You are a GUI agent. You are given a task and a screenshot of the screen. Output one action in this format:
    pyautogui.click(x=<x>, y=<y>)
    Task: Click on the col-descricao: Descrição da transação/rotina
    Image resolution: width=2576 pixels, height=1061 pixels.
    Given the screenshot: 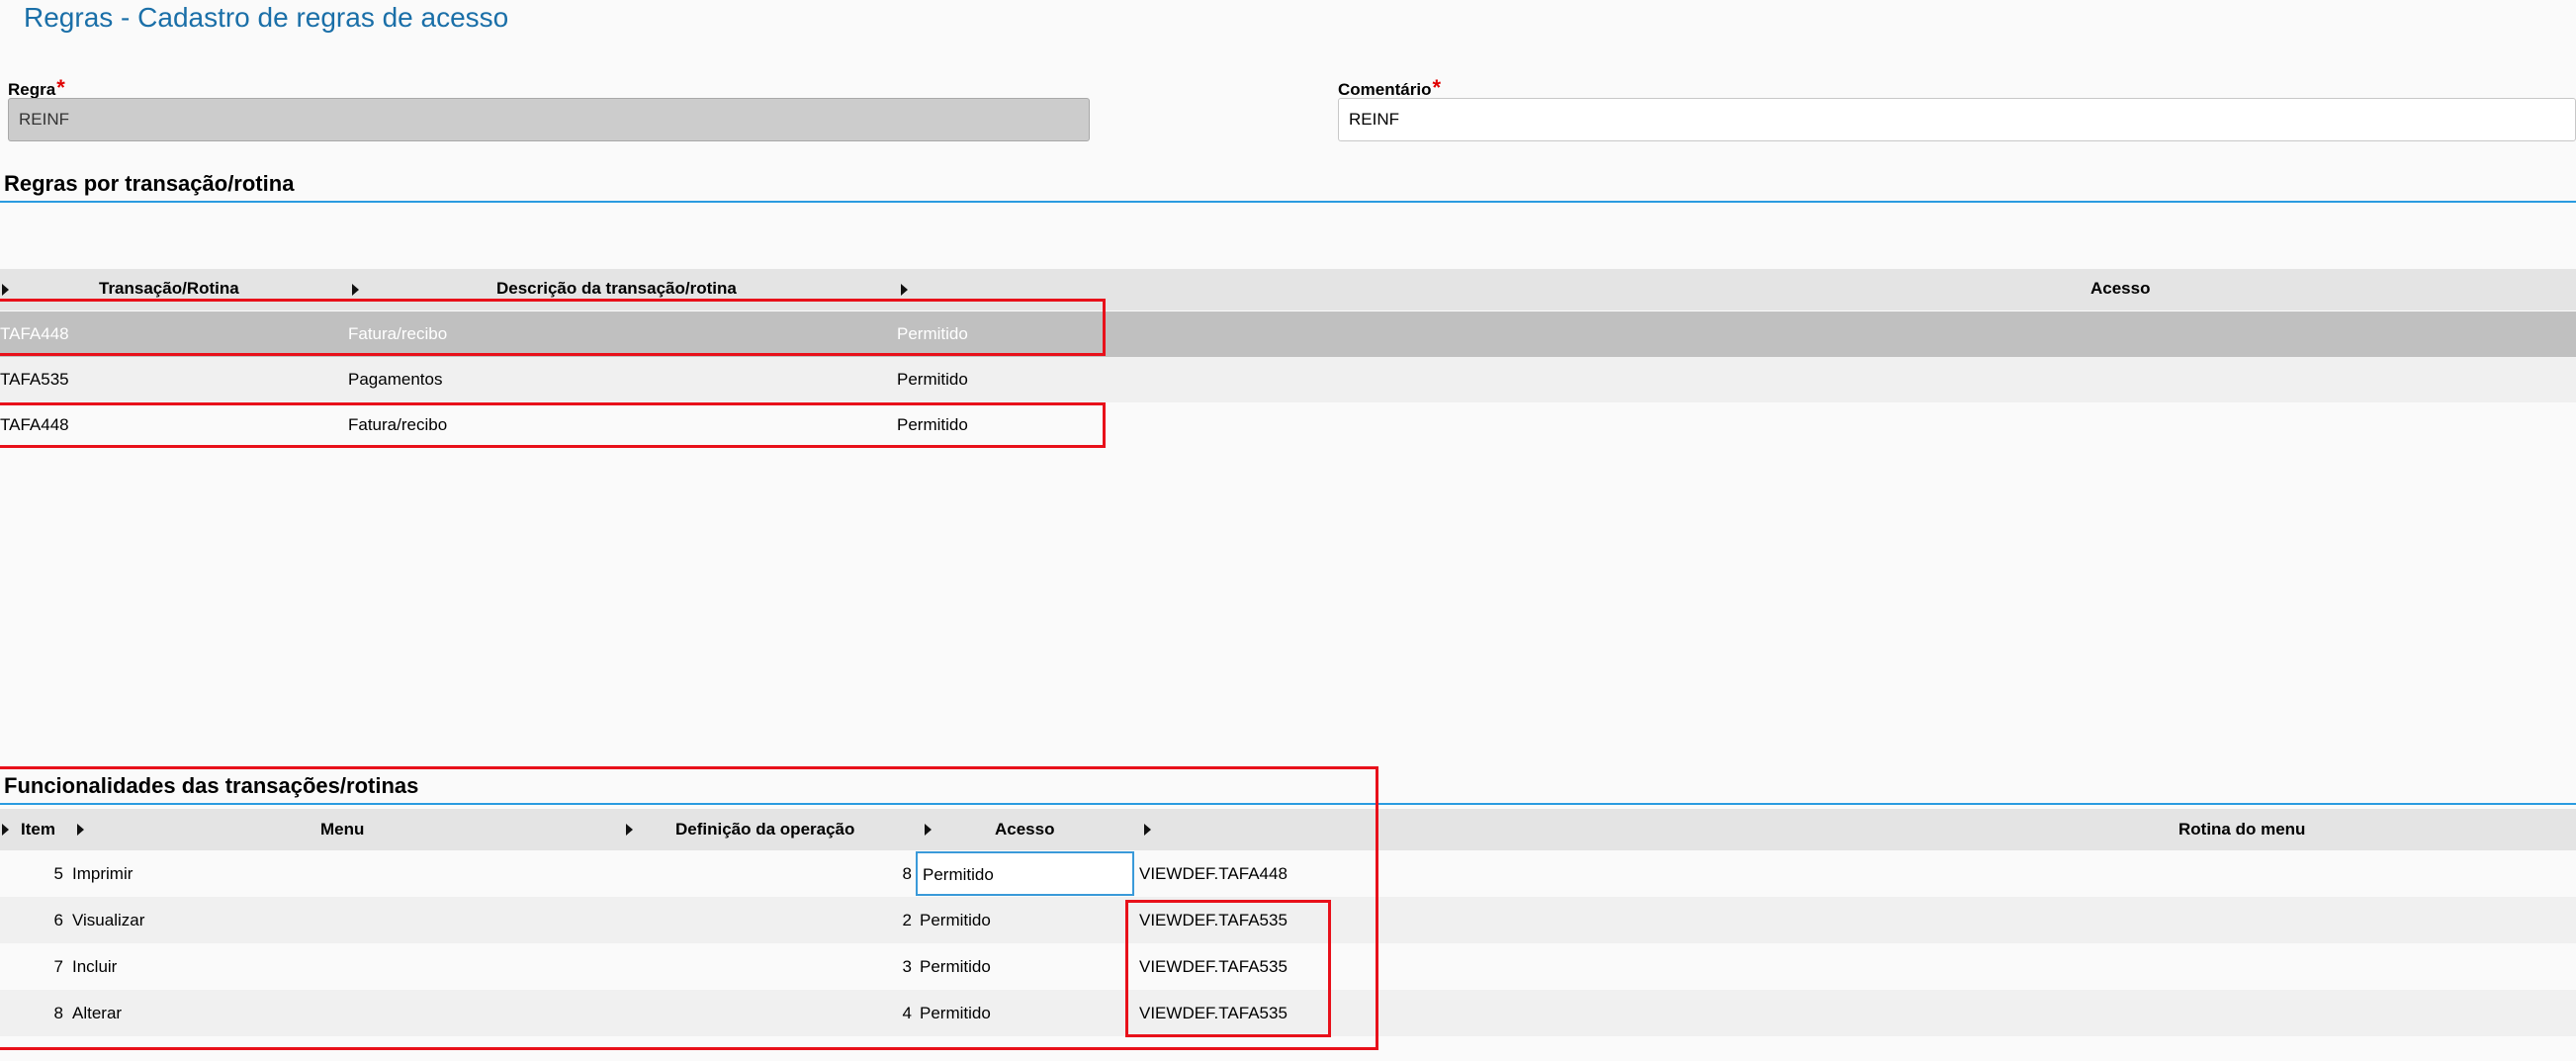 What is the action you would take?
    pyautogui.click(x=616, y=289)
    